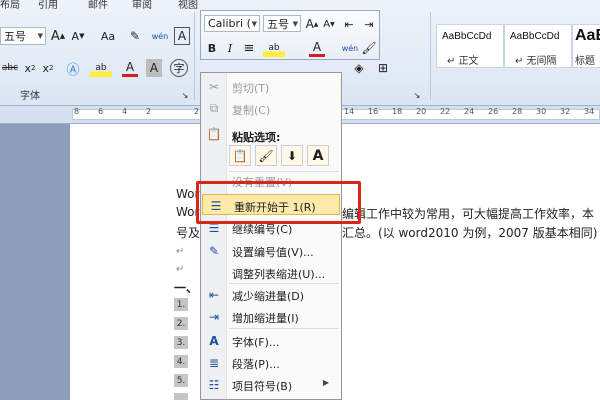 This screenshot has width=600, height=400. I want to click on shading-button: ◈, so click(359, 68).